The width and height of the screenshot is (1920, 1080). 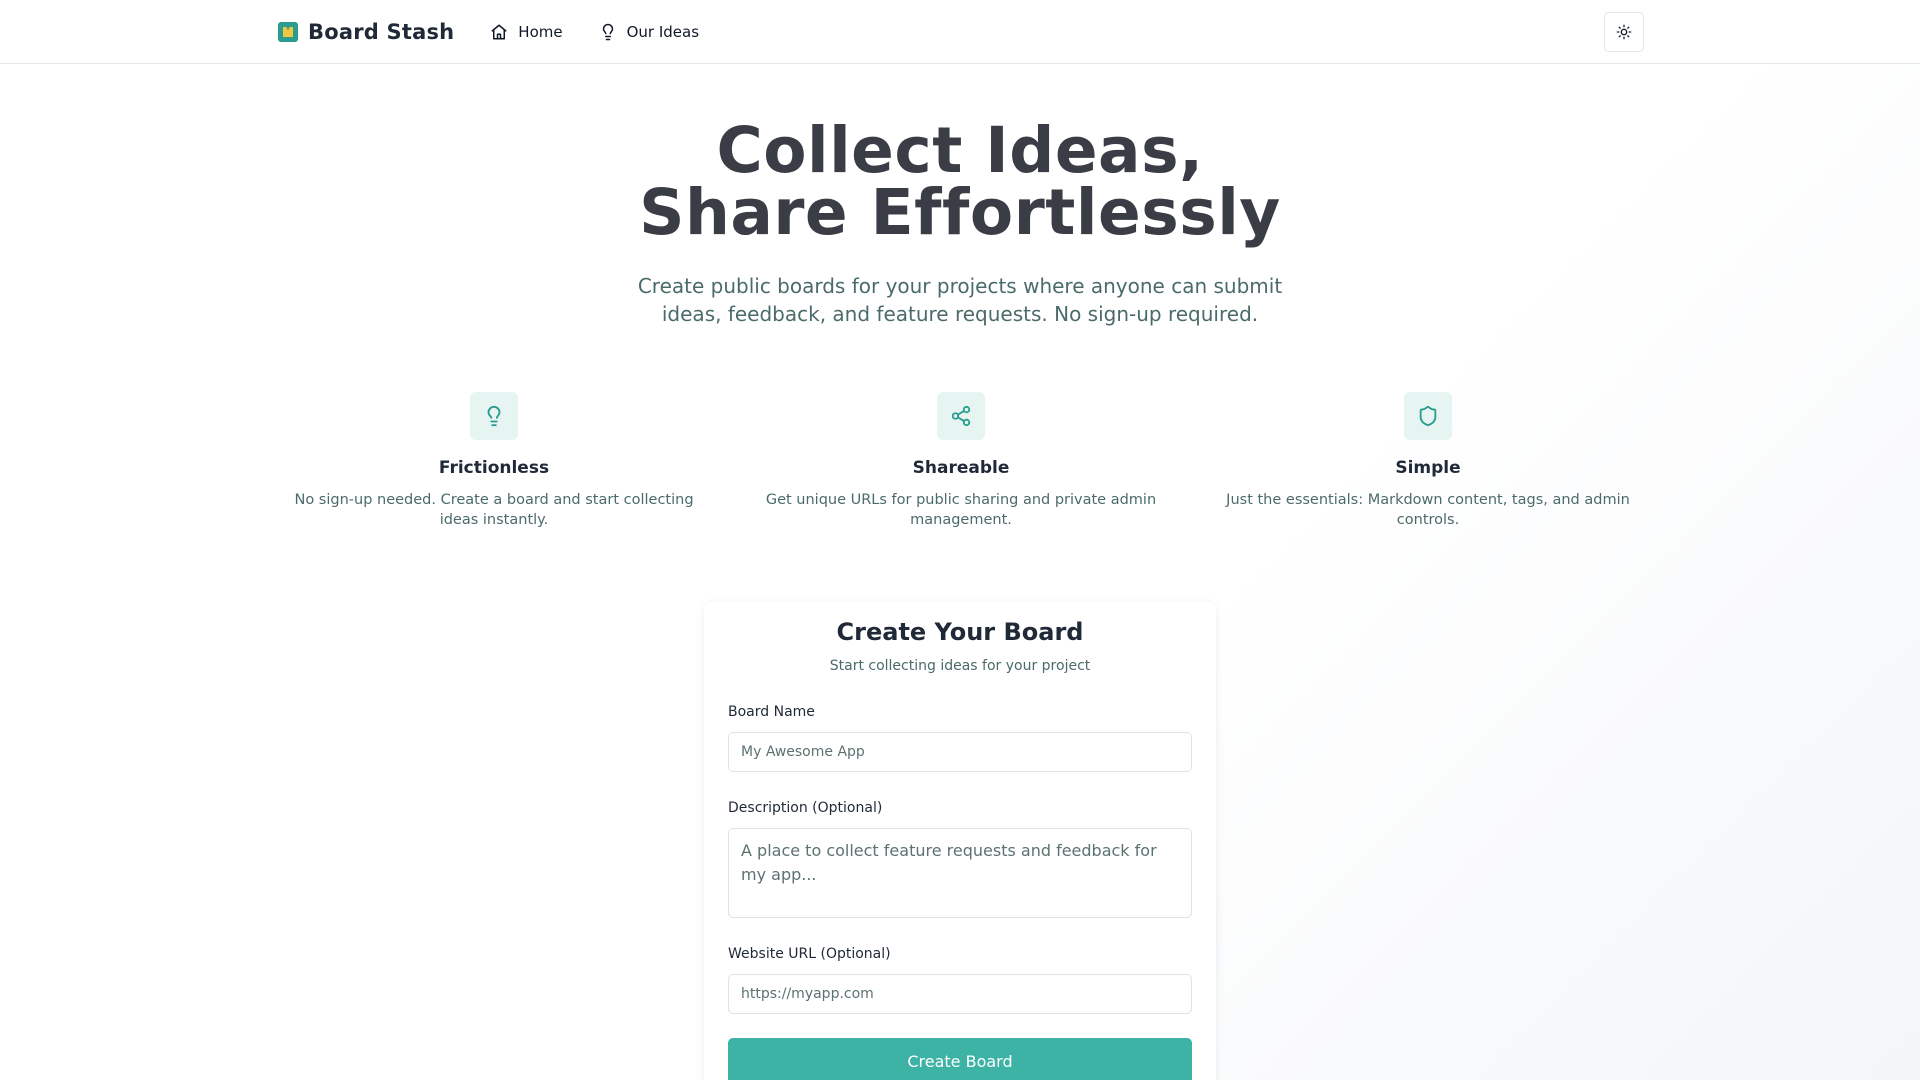 What do you see at coordinates (961, 468) in the screenshot?
I see `feature-title: Shareable` at bounding box center [961, 468].